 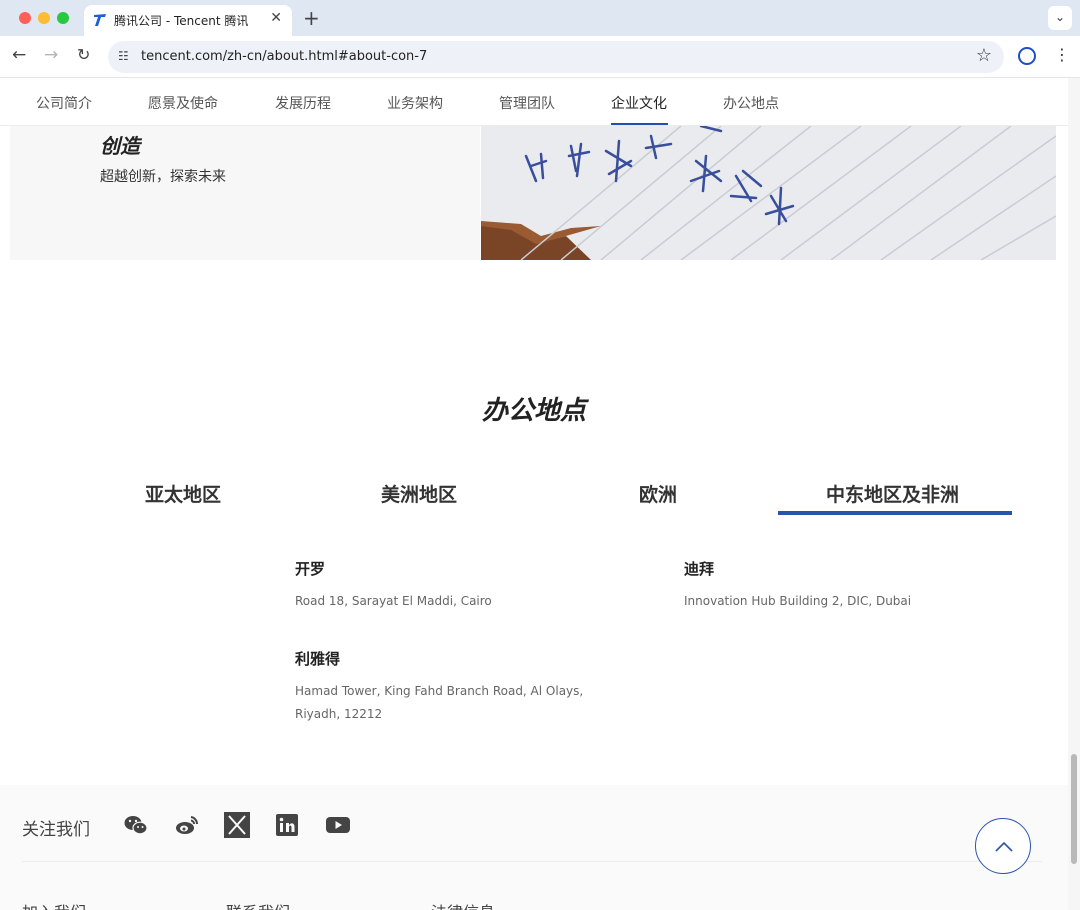 What do you see at coordinates (338, 825) in the screenshot?
I see `youtube-icon` at bounding box center [338, 825].